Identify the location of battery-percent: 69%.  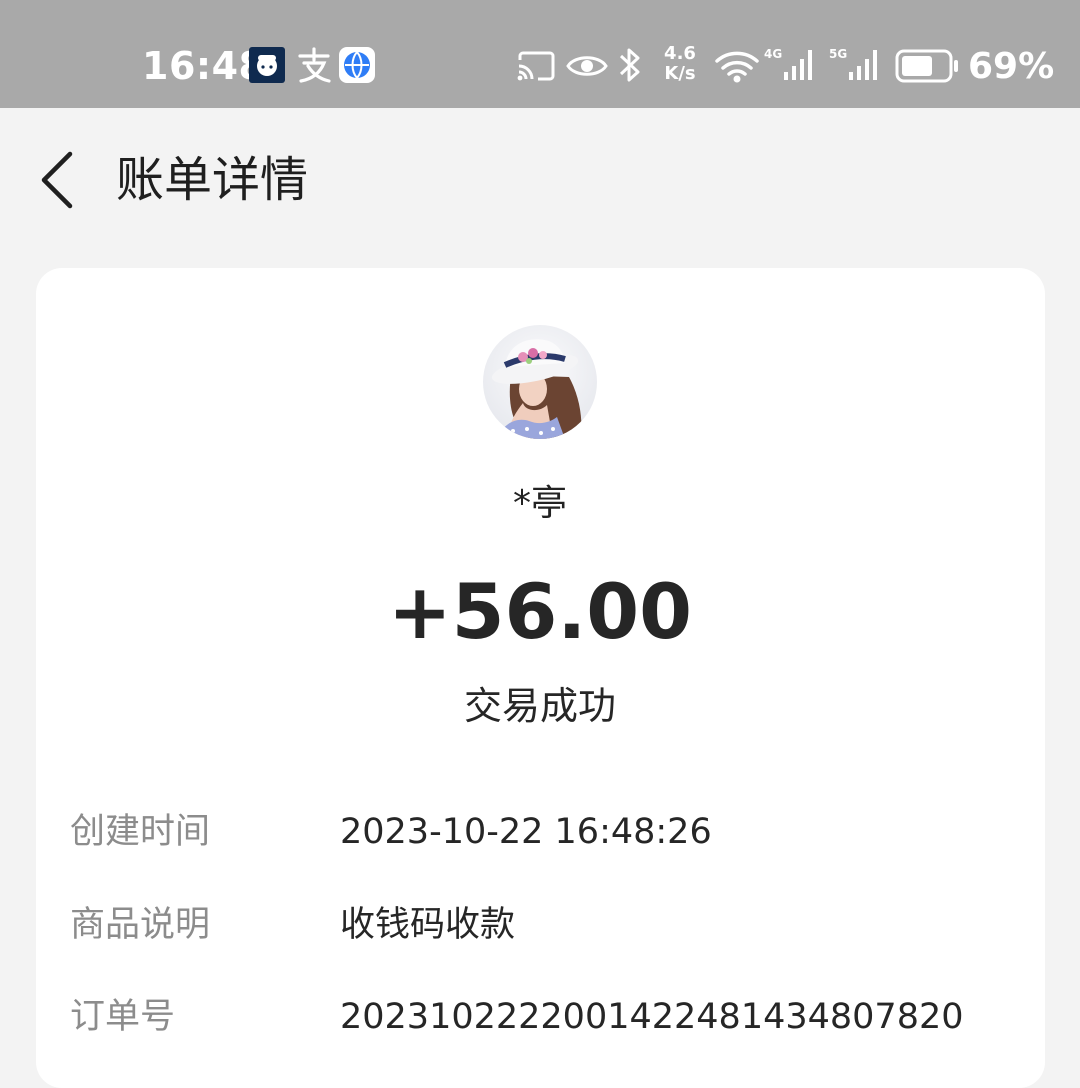
(1011, 66).